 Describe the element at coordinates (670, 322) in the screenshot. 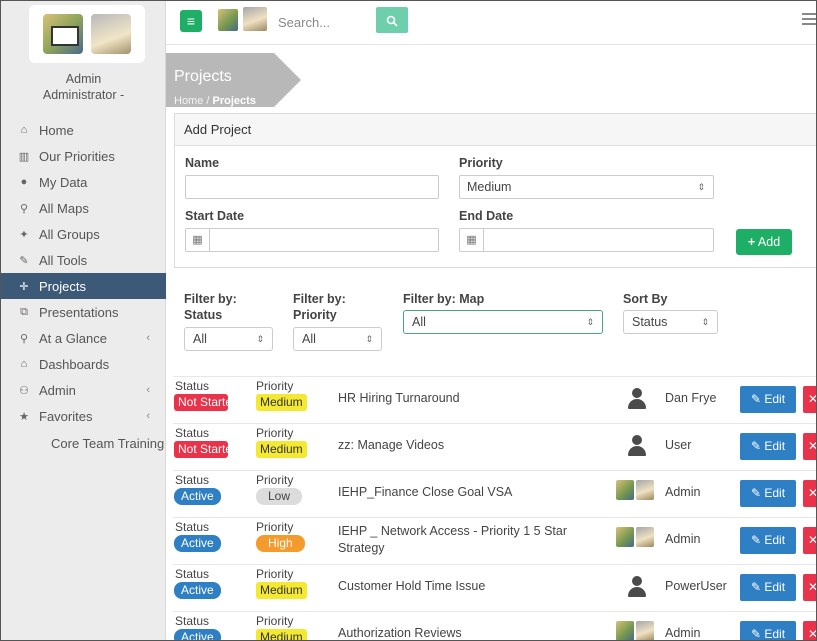

I see `sort-by-select: Status ⇕` at that location.